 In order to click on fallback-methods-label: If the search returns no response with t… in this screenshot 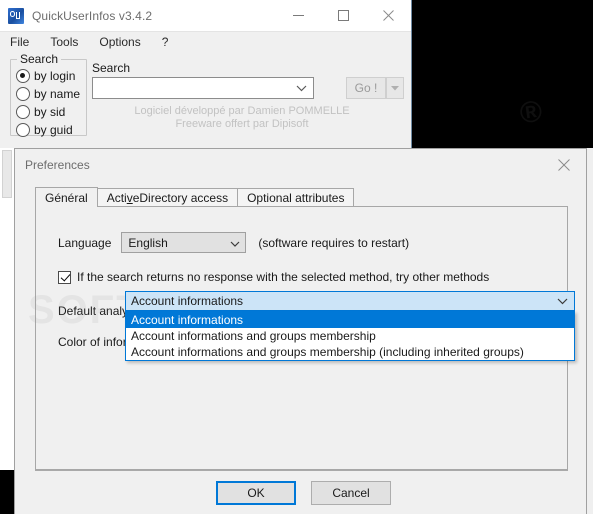, I will do `click(283, 277)`.